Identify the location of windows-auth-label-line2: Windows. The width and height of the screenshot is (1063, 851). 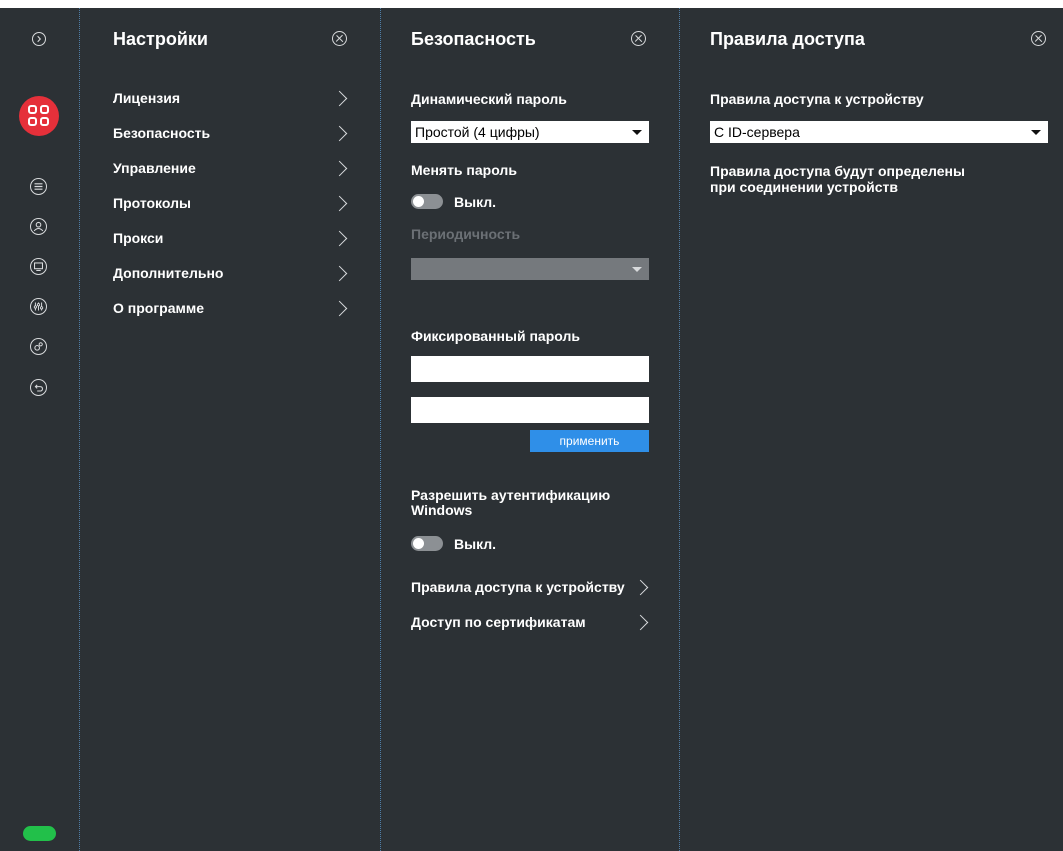
(442, 510).